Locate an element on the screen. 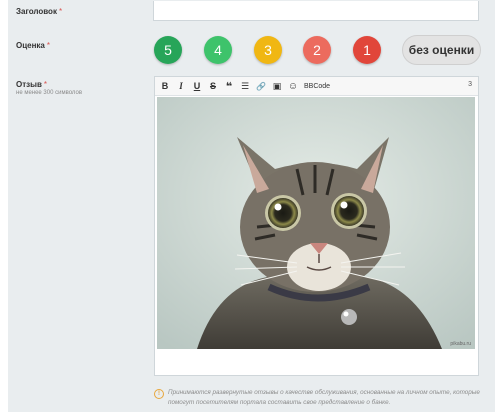 The height and width of the screenshot is (412, 500). list-icon: ☰ is located at coordinates (245, 86).